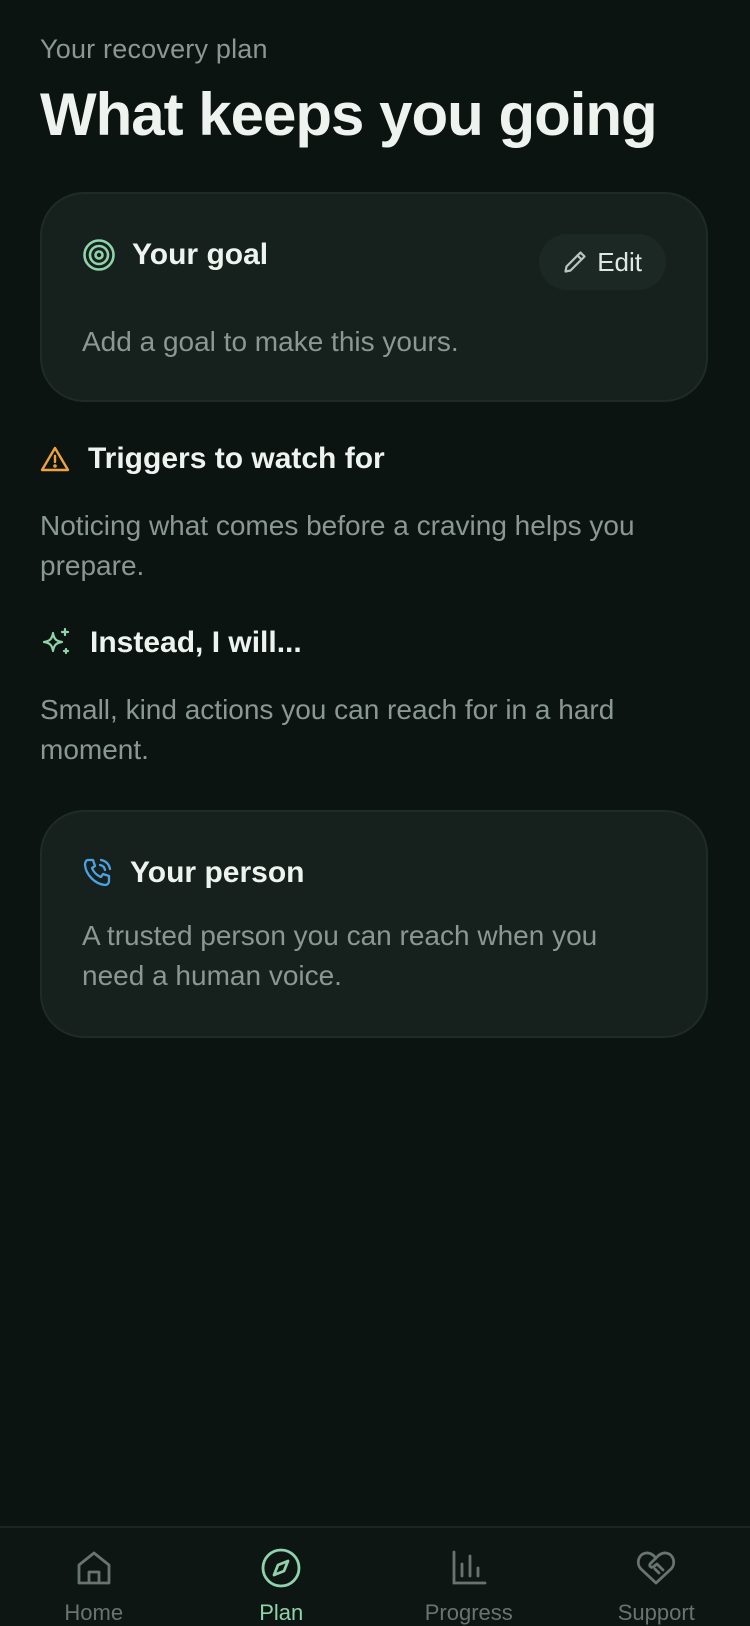 This screenshot has height=1626, width=750. Describe the element at coordinates (656, 1613) in the screenshot. I see `nav-label-support: Support` at that location.